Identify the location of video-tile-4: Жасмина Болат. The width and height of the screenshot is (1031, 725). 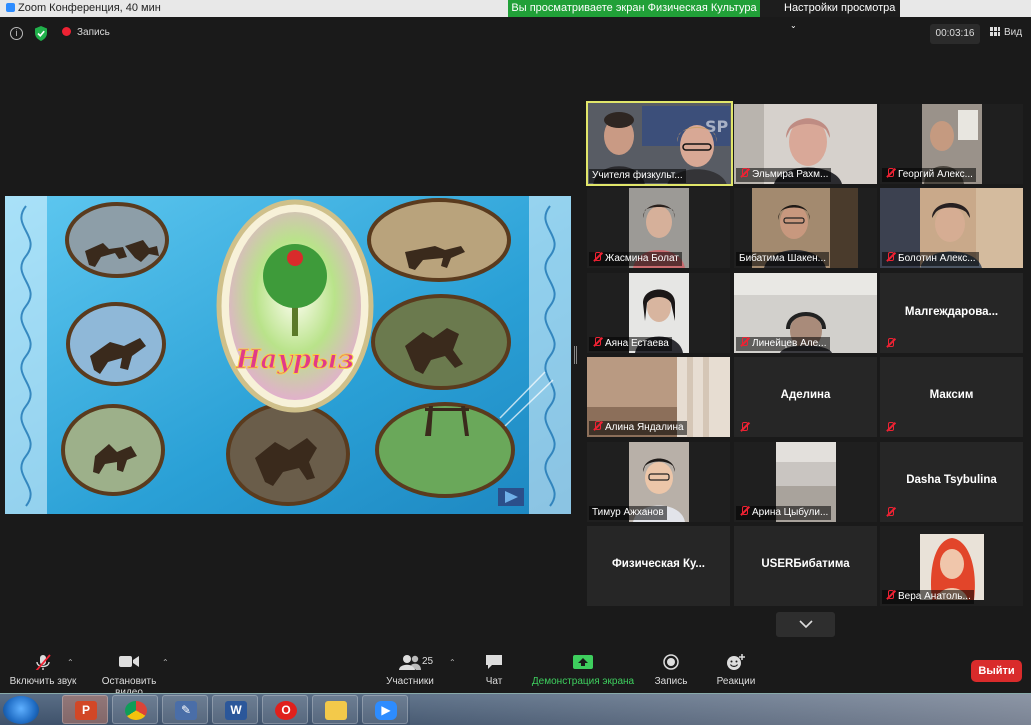
(658, 228).